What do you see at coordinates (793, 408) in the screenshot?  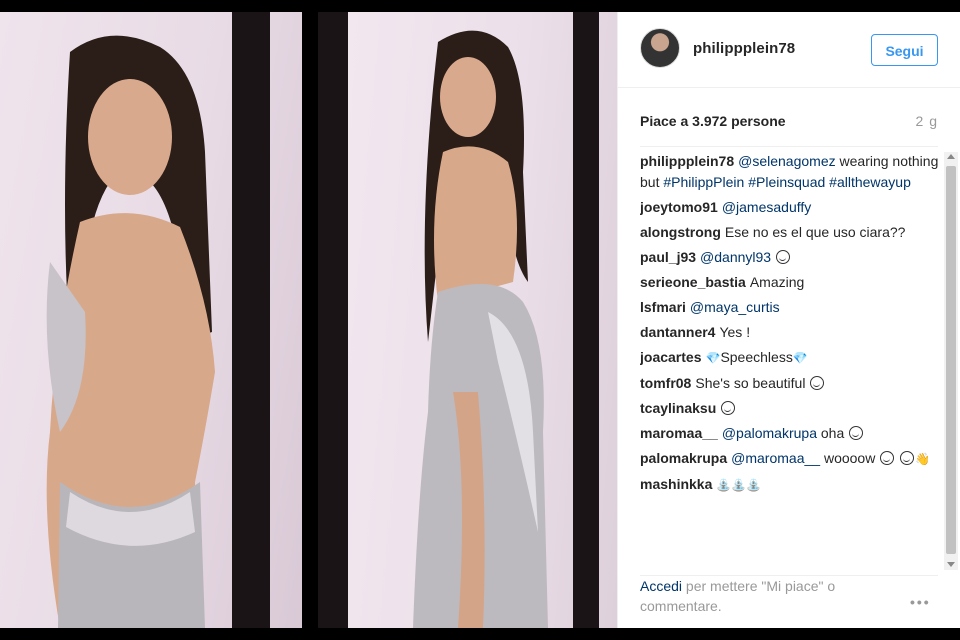 I see `comment-item: tcaylinaksu` at bounding box center [793, 408].